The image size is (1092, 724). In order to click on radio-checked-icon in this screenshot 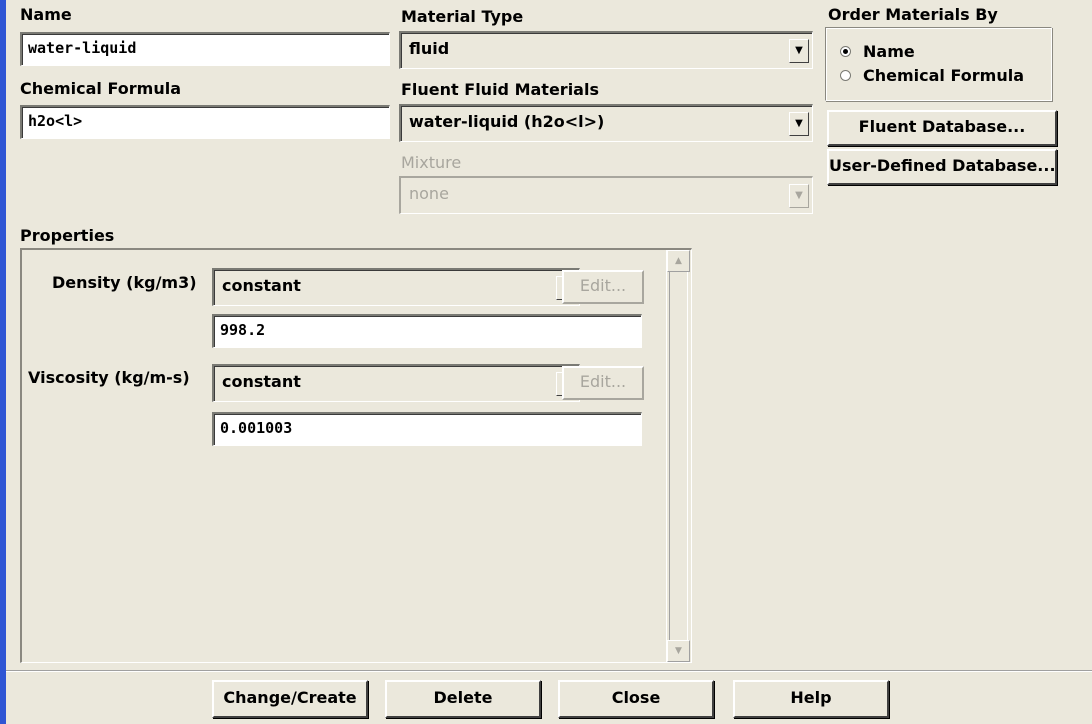, I will do `click(845, 51)`.